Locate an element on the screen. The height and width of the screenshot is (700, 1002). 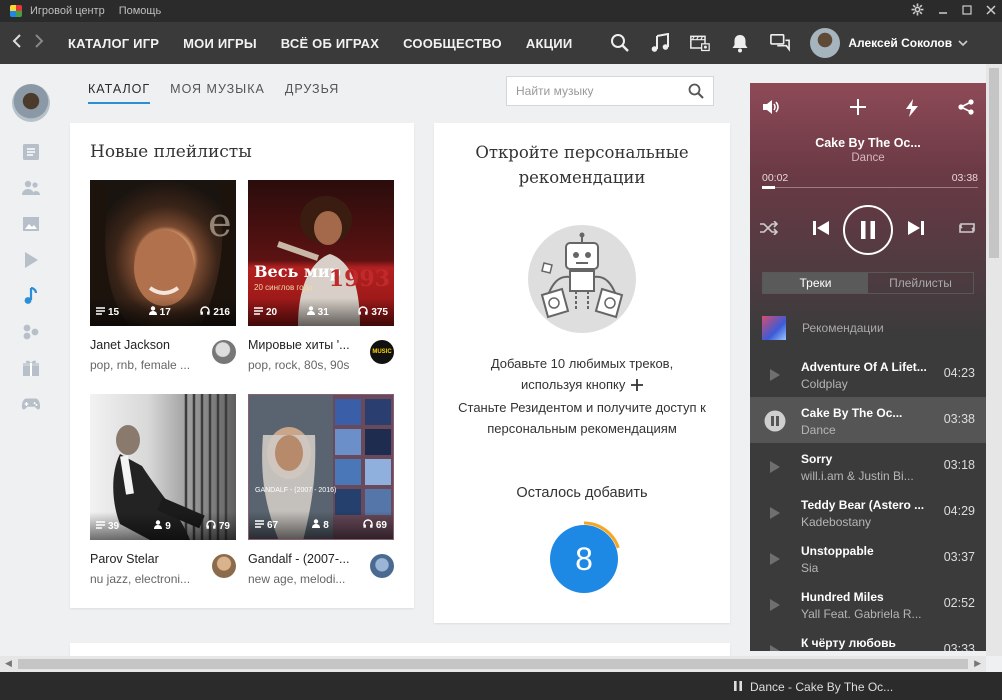
music-icon is located at coordinates (660, 43).